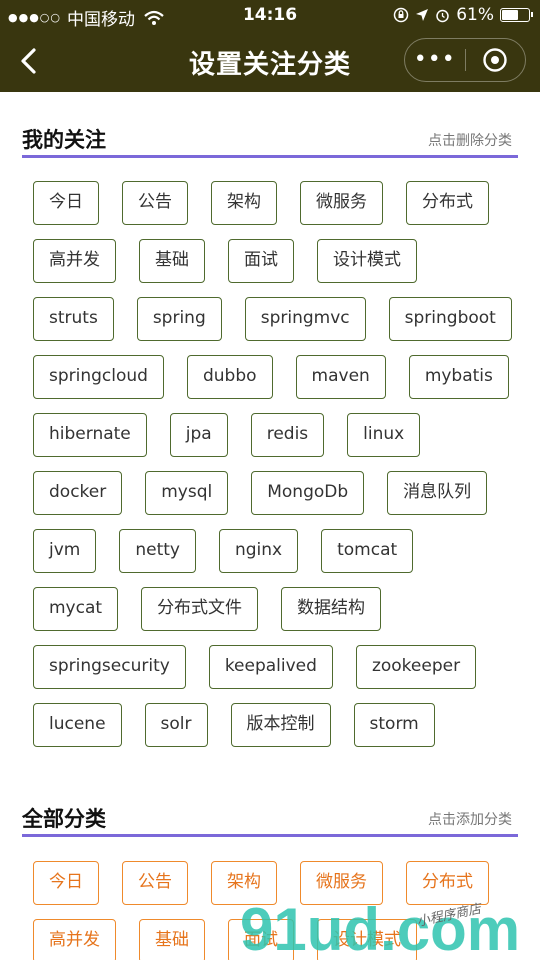 The height and width of the screenshot is (960, 540). I want to click on category-tag: 今日, so click(66, 883).